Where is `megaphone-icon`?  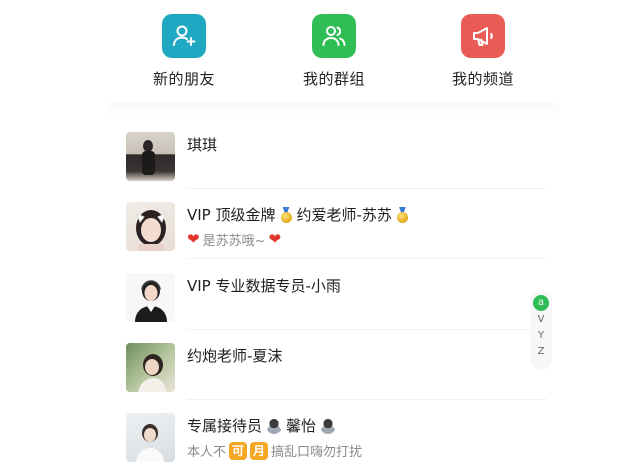
megaphone-icon is located at coordinates (483, 36).